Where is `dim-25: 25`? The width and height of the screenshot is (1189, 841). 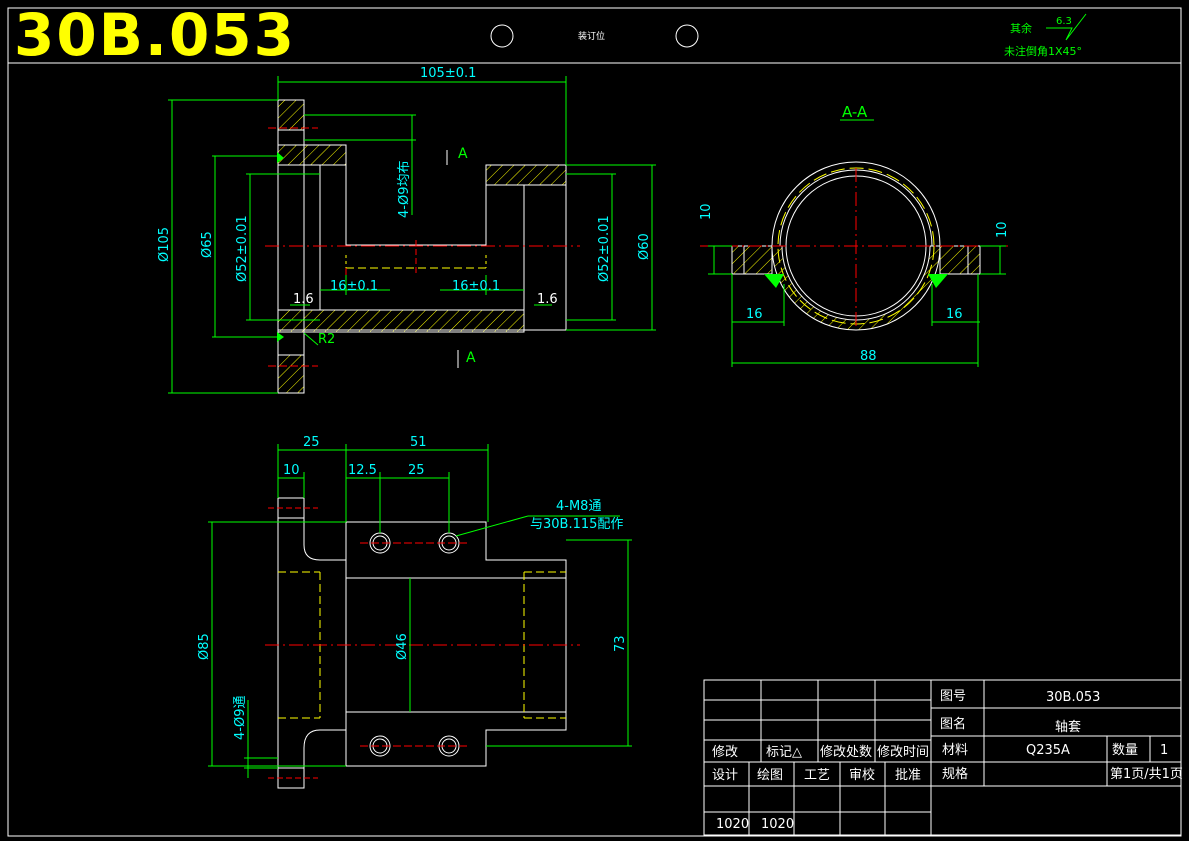 dim-25: 25 is located at coordinates (311, 442).